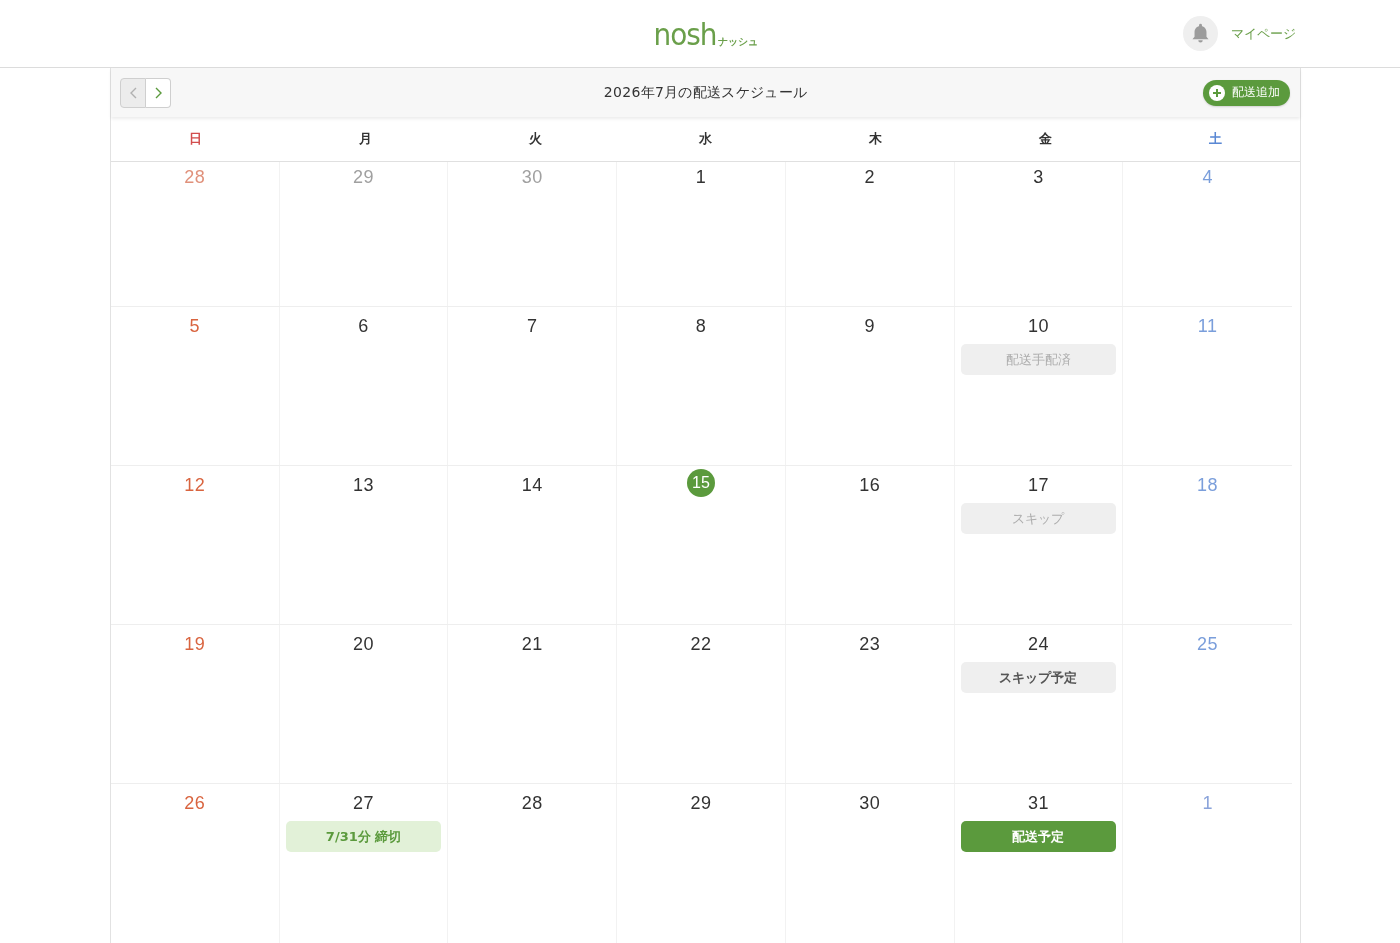 This screenshot has height=943, width=1400. I want to click on bell-icon, so click(1200, 33).